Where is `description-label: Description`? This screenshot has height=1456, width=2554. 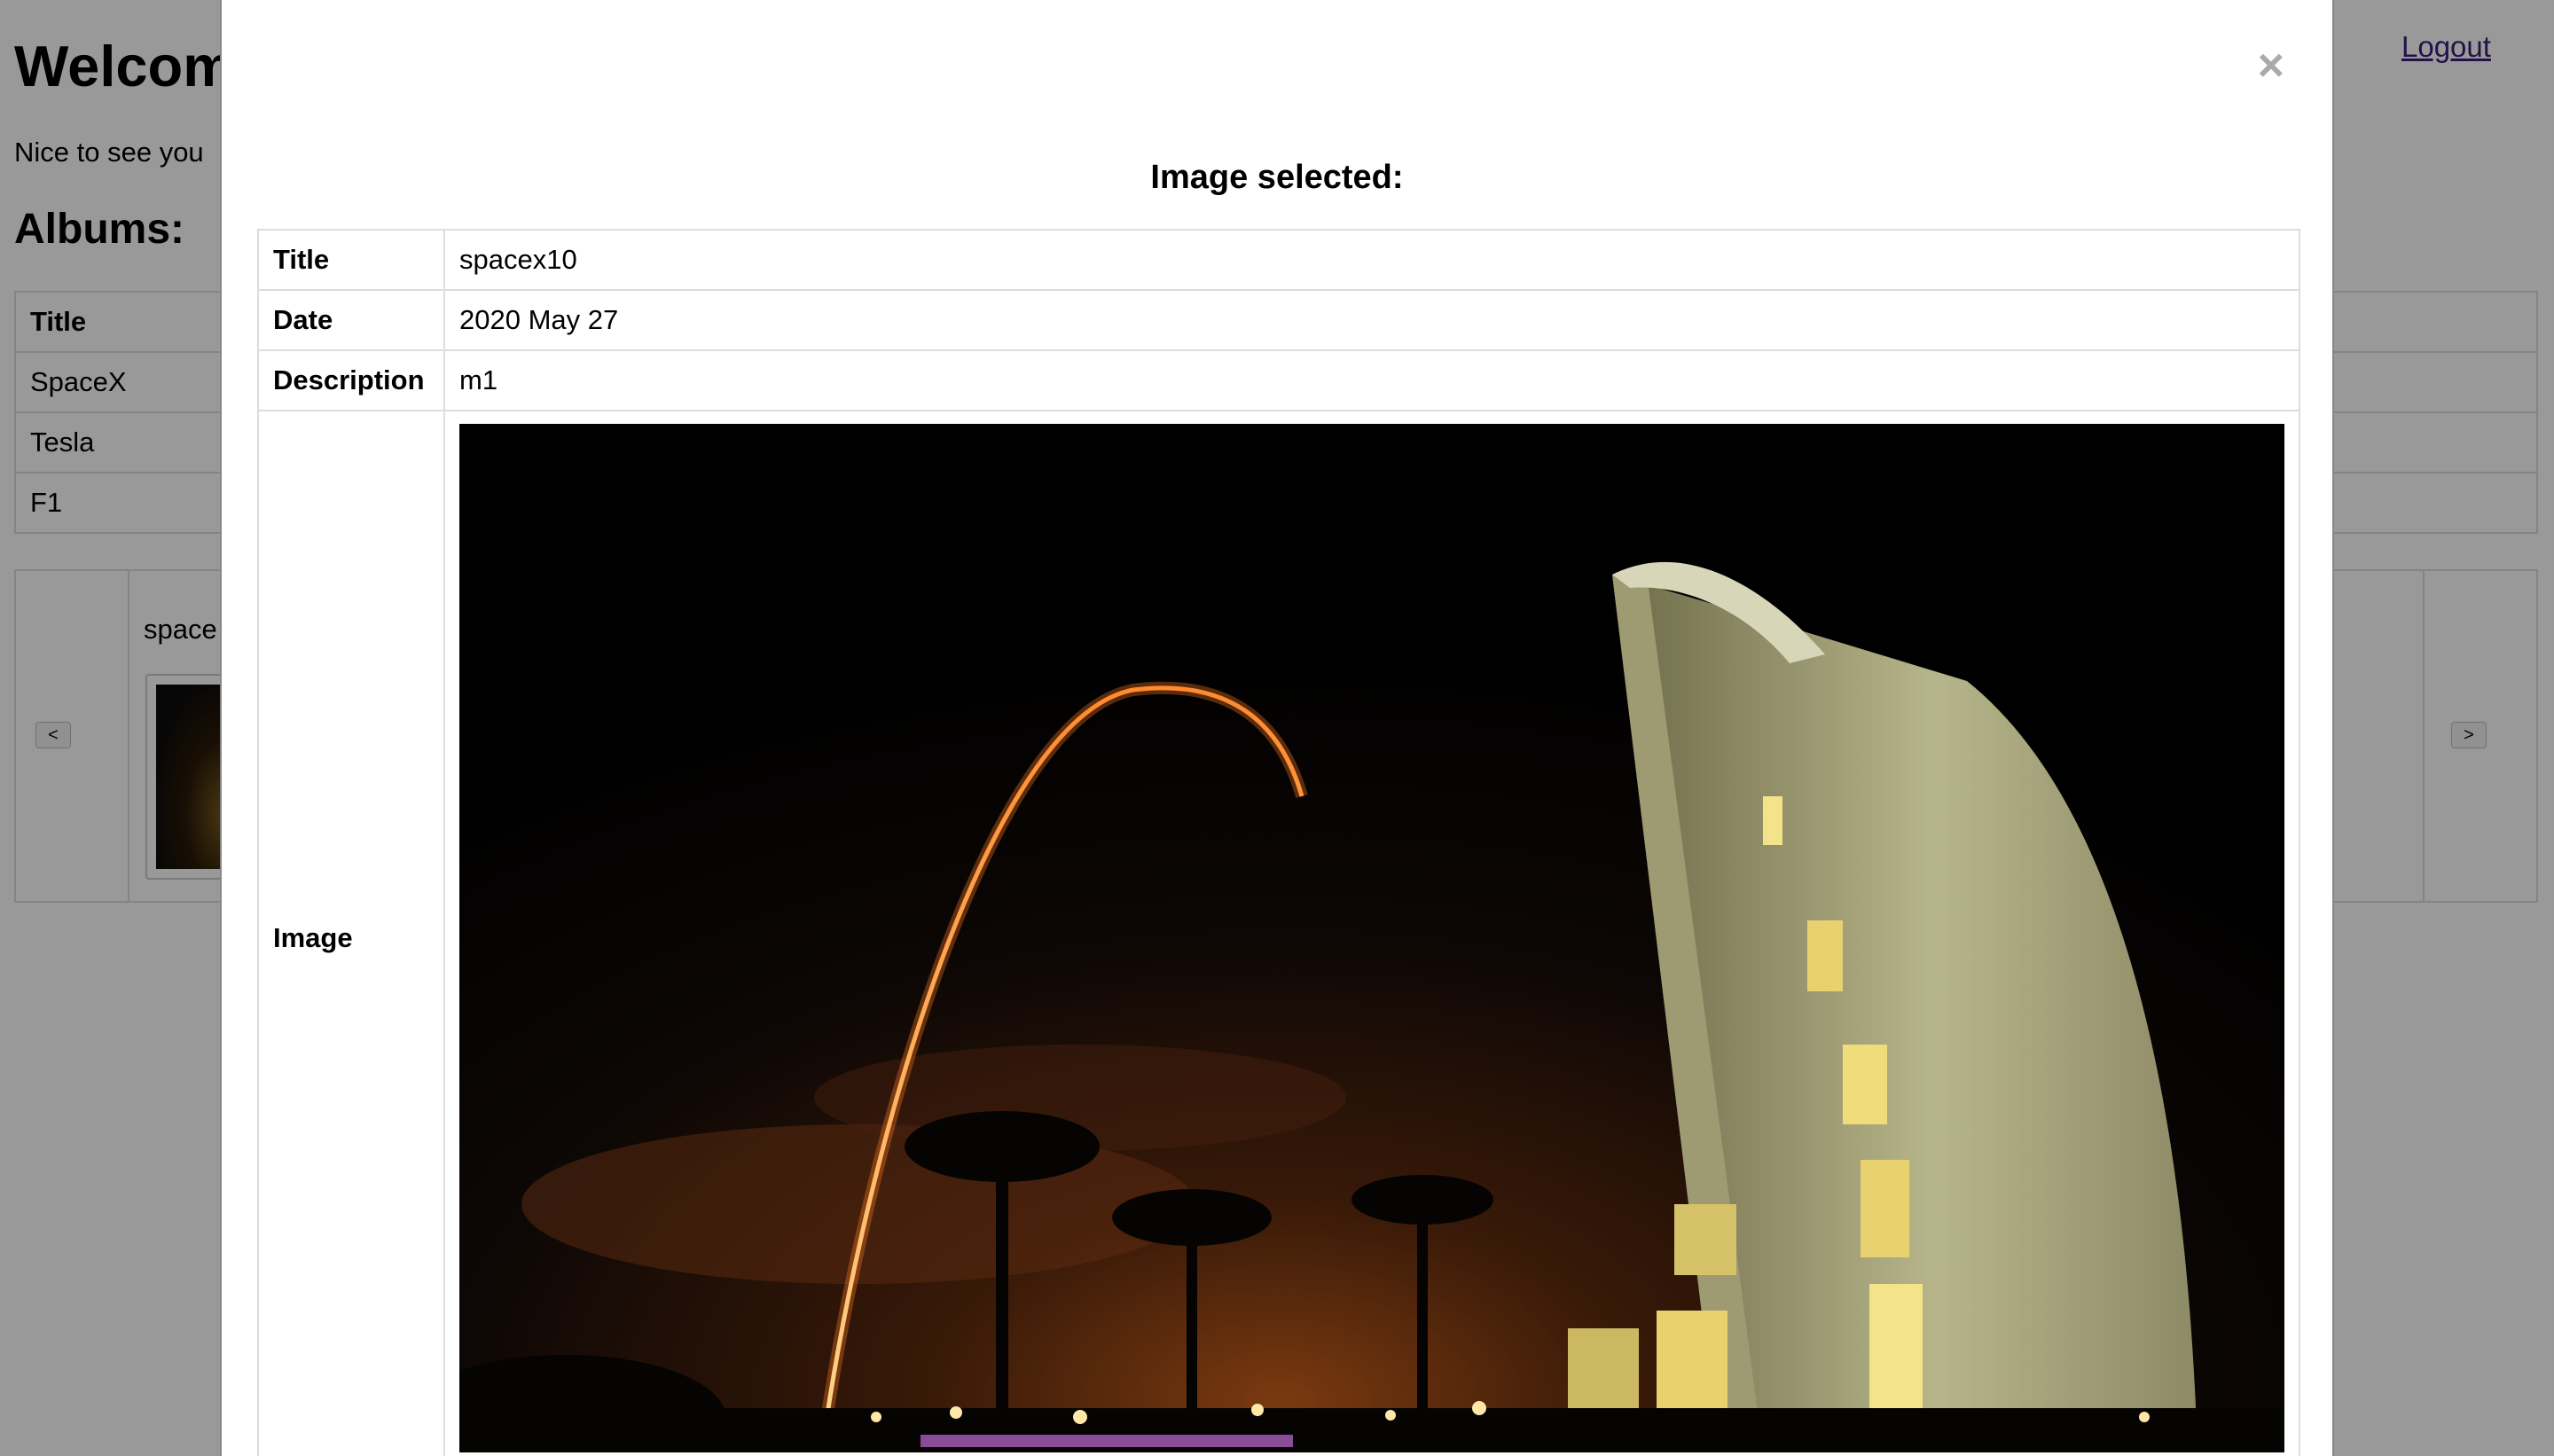 description-label: Description is located at coordinates (351, 380).